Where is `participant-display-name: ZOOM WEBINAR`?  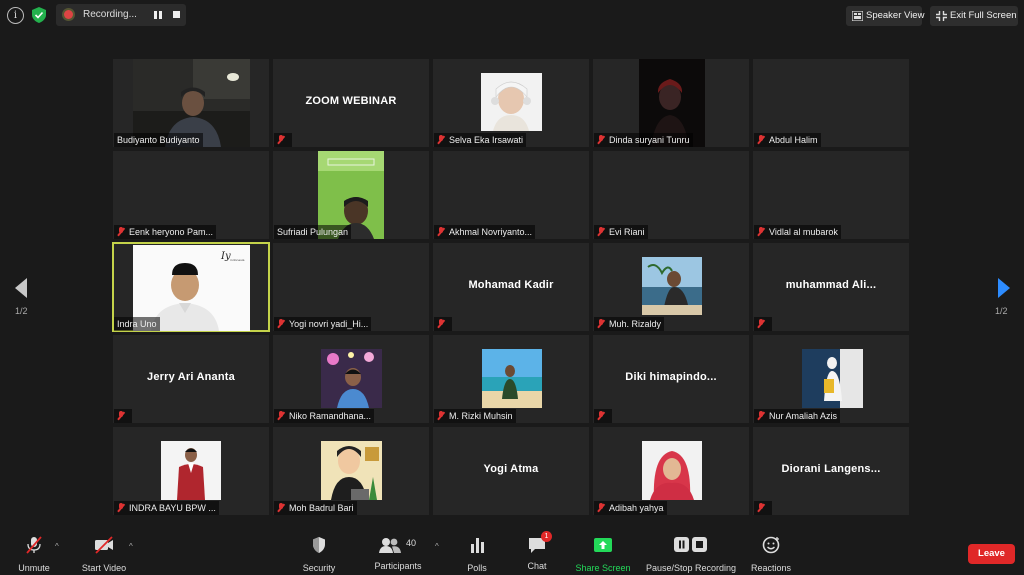
participant-display-name: ZOOM WEBINAR is located at coordinates (351, 101).